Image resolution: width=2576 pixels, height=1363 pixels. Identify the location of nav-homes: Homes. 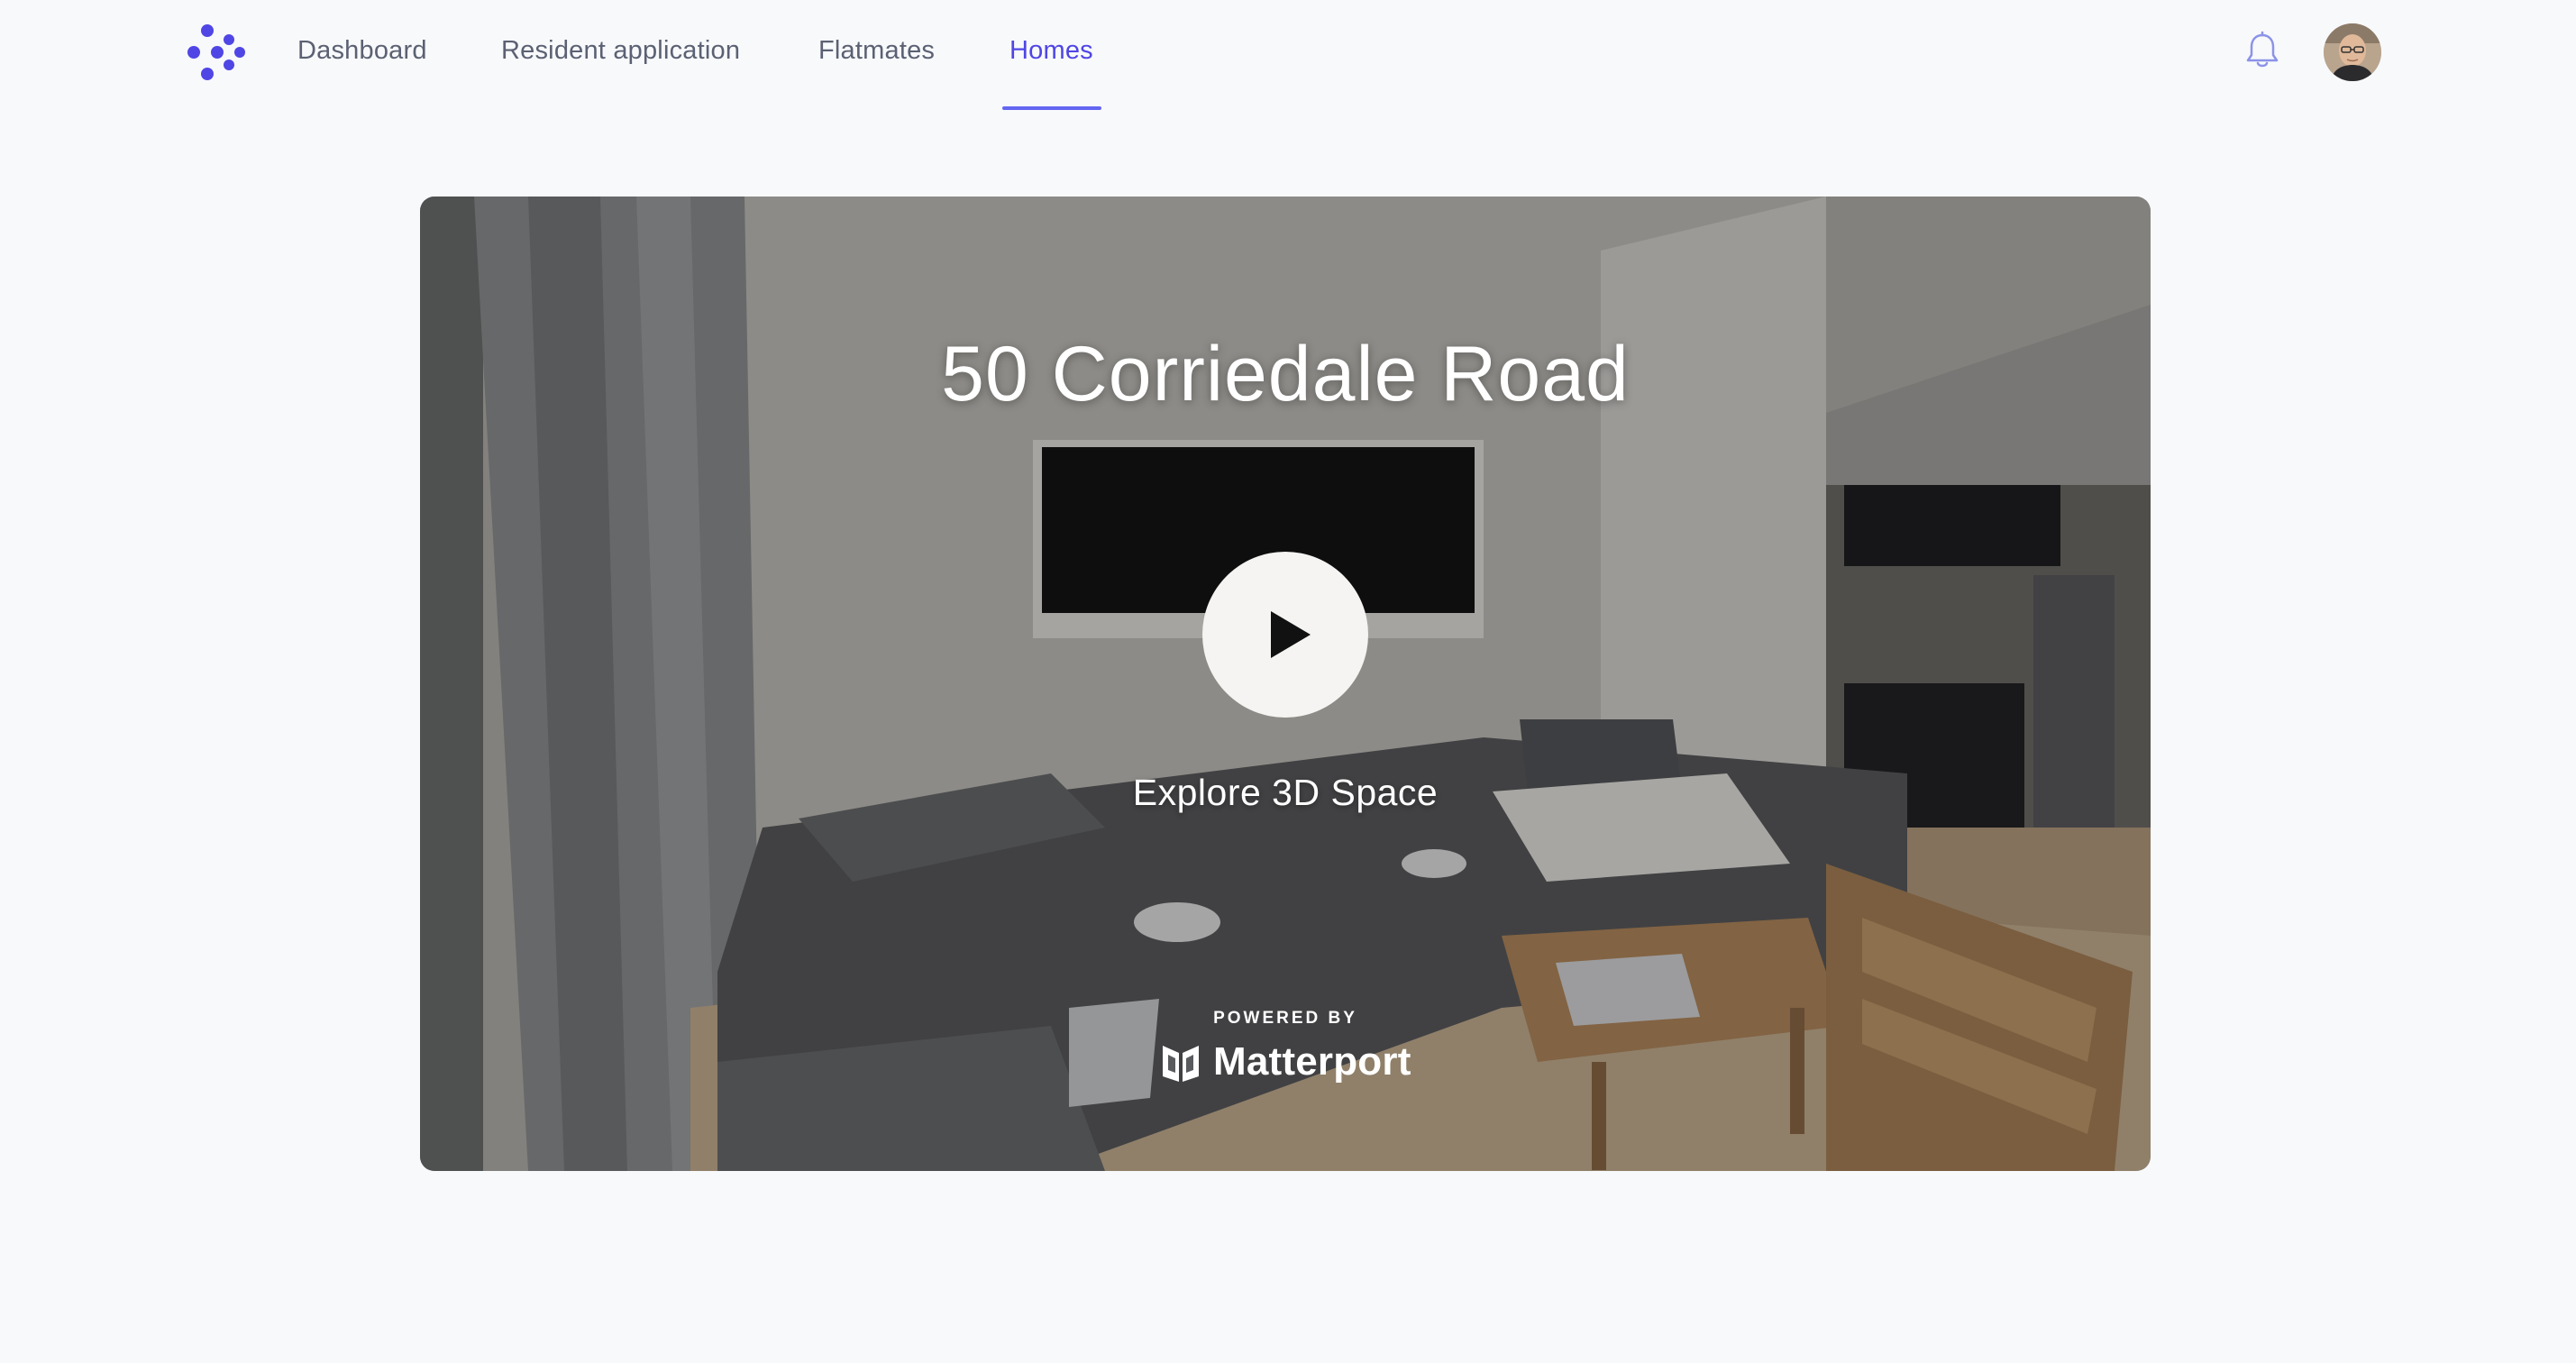
(1051, 51).